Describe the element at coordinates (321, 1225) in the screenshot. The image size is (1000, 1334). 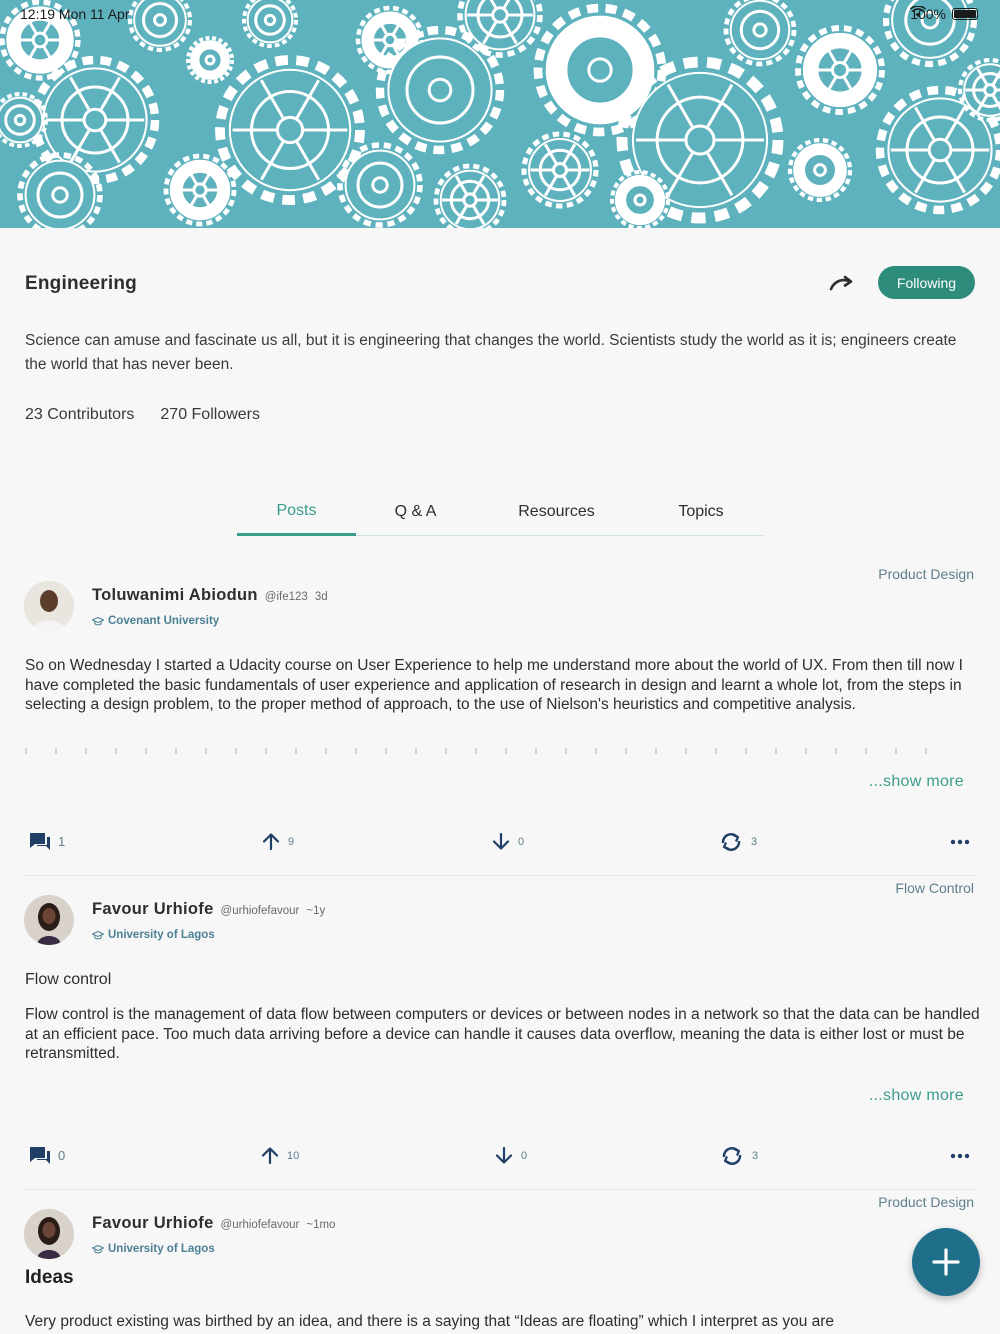
I see `post-time: ~1mo` at that location.